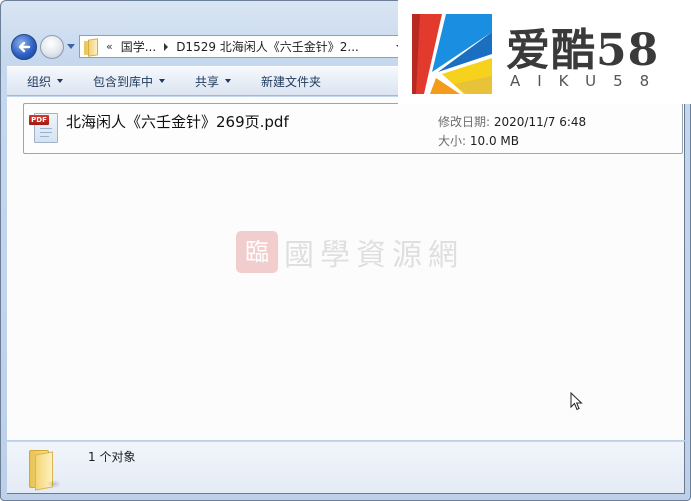 The width and height of the screenshot is (691, 501). Describe the element at coordinates (583, 50) in the screenshot. I see `logo-title: 爱酷58` at that location.